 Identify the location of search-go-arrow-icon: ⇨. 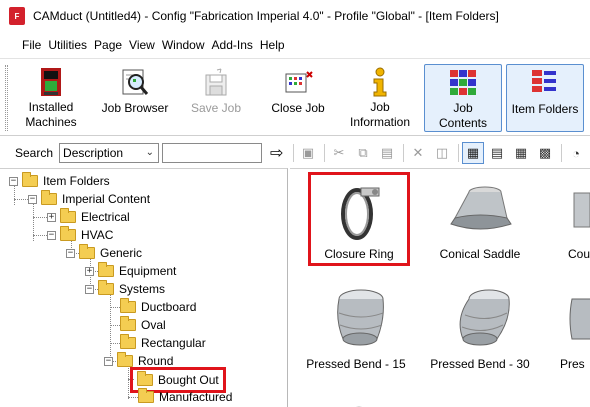
(276, 153).